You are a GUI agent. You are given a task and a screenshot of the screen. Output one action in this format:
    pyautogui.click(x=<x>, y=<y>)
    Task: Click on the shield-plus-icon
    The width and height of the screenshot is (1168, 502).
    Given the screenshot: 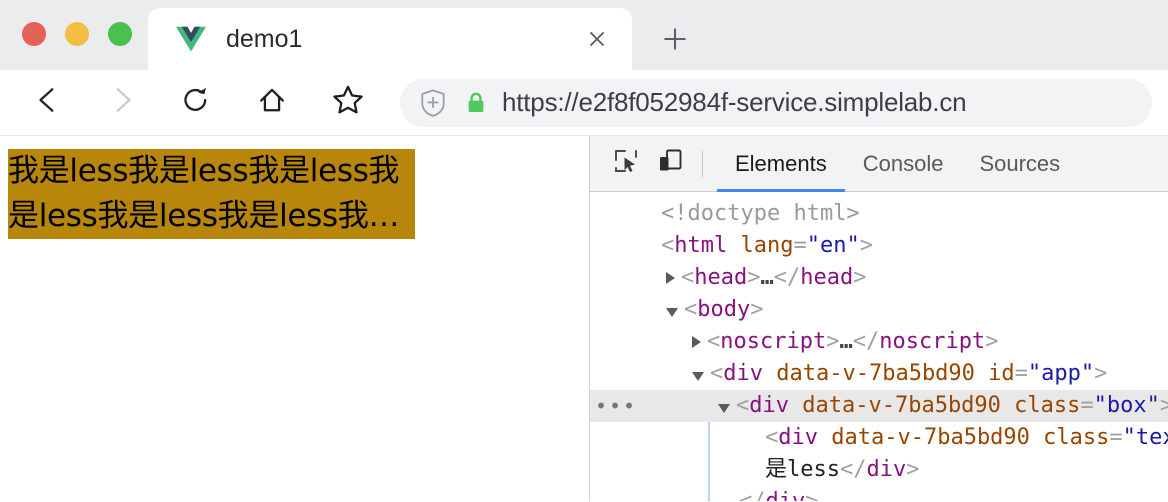 What is the action you would take?
    pyautogui.click(x=433, y=103)
    